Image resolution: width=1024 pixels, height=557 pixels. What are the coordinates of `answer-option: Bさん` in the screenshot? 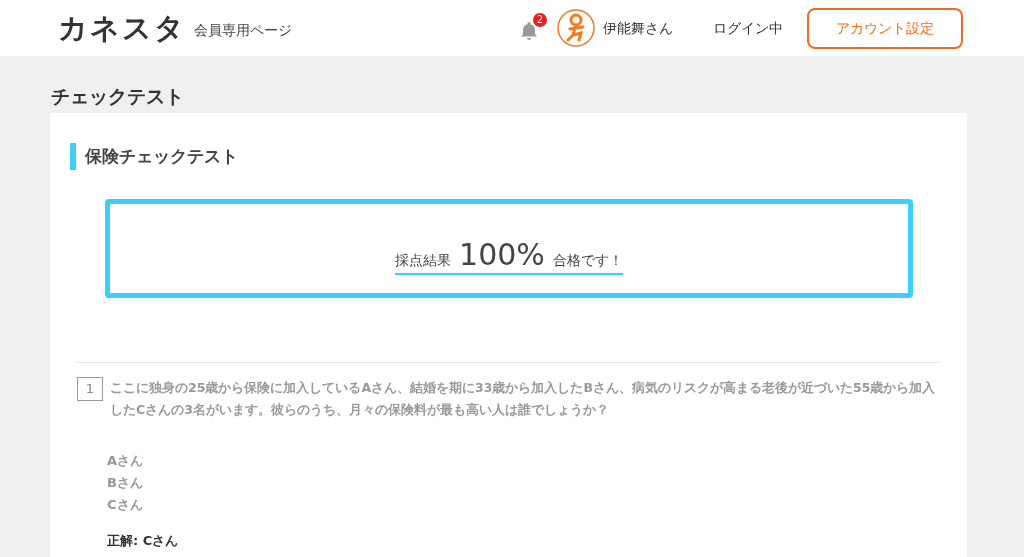 It's located at (537, 483).